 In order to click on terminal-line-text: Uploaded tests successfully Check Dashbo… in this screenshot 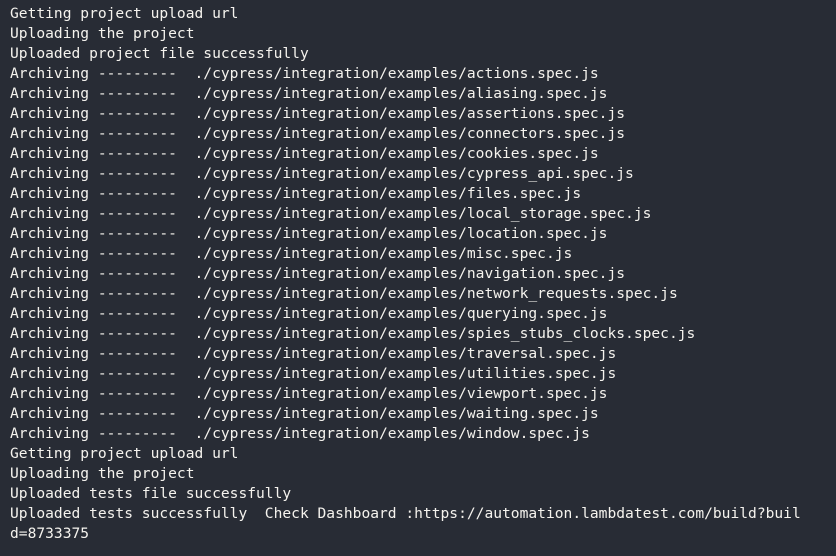, I will do `click(405, 513)`.